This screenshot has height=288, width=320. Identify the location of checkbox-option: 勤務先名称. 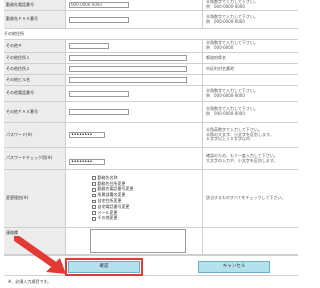
(145, 178).